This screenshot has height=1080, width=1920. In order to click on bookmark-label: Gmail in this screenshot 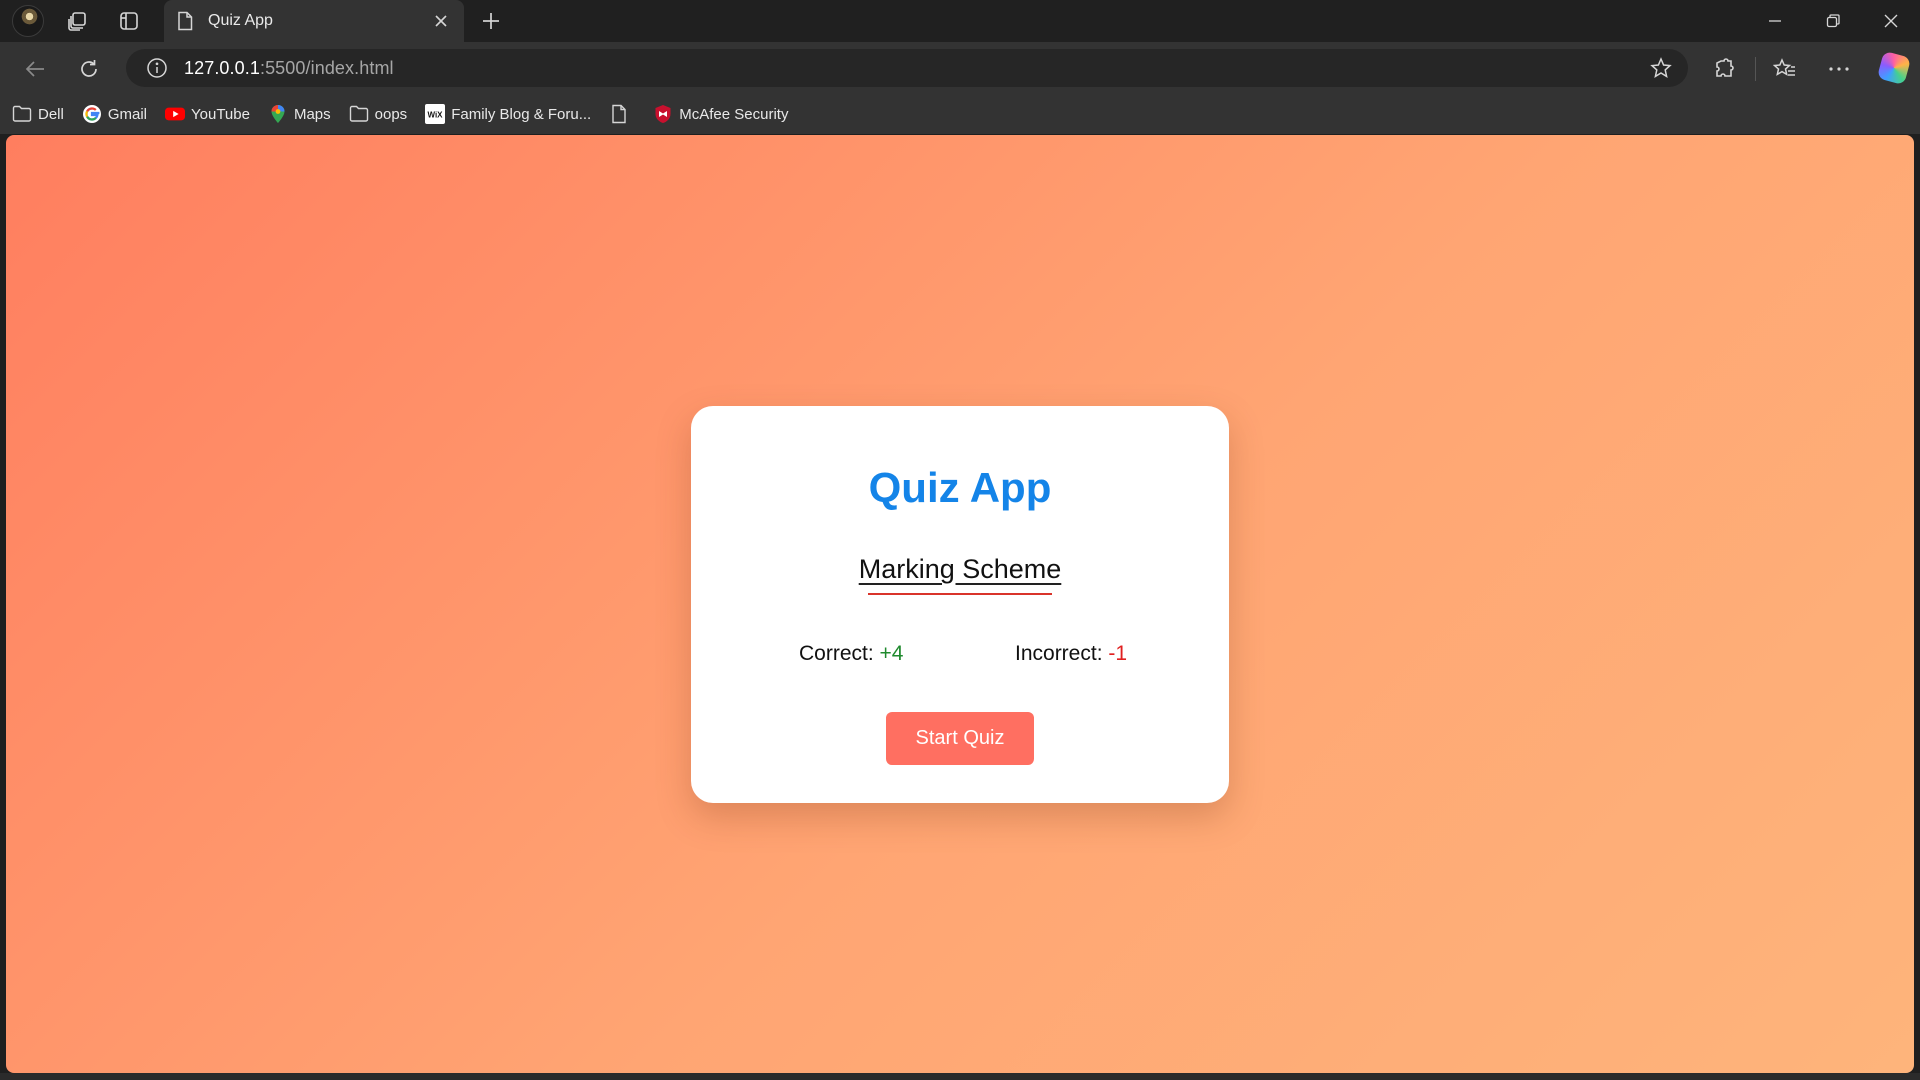, I will do `click(127, 114)`.